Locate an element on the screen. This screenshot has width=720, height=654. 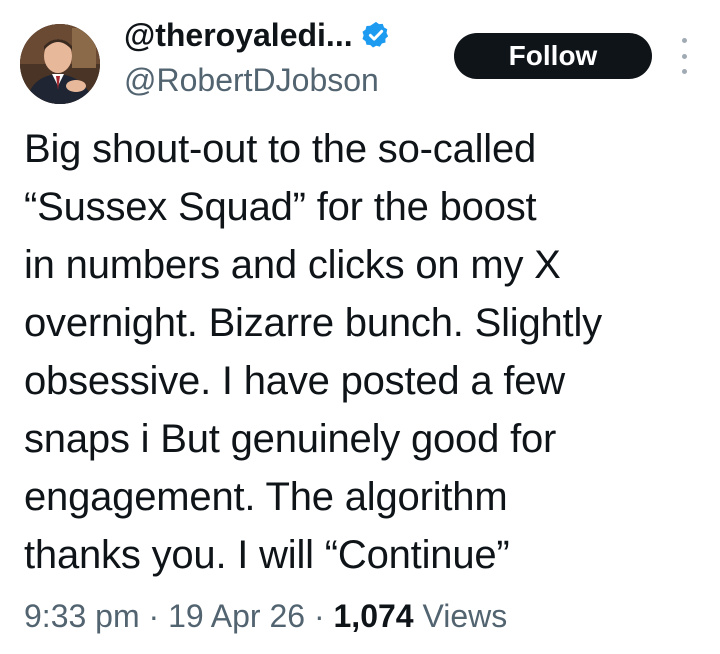
views-count: 1,074 is located at coordinates (374, 616).